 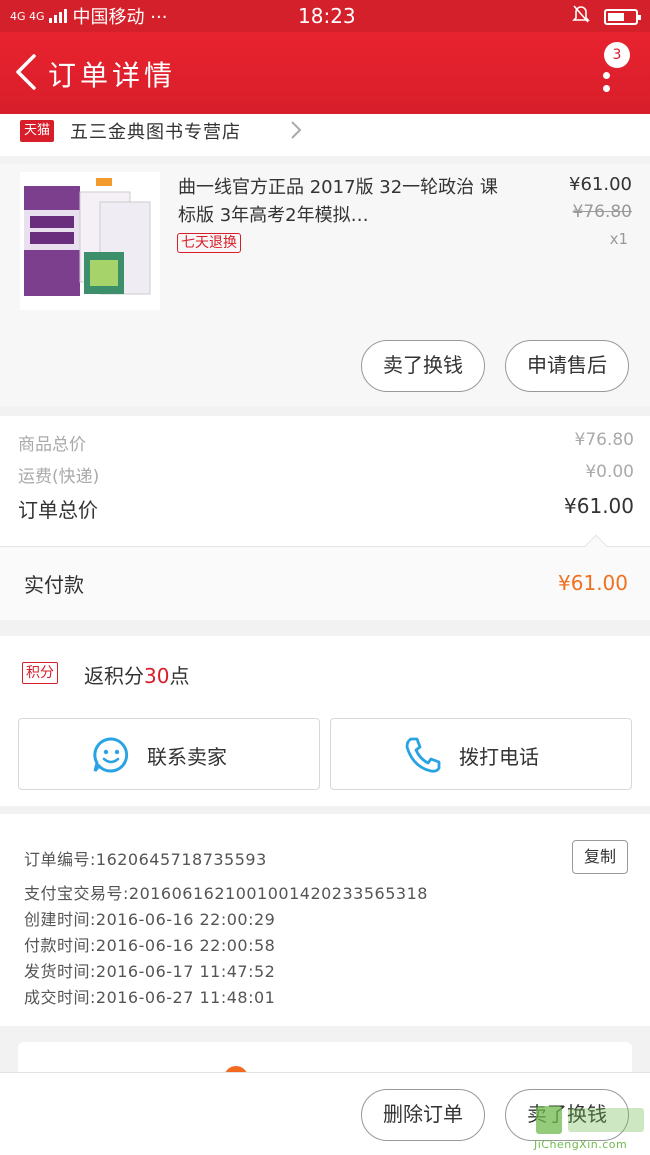 What do you see at coordinates (609, 472) in the screenshot?
I see `shipping-value: ¥0.00` at bounding box center [609, 472].